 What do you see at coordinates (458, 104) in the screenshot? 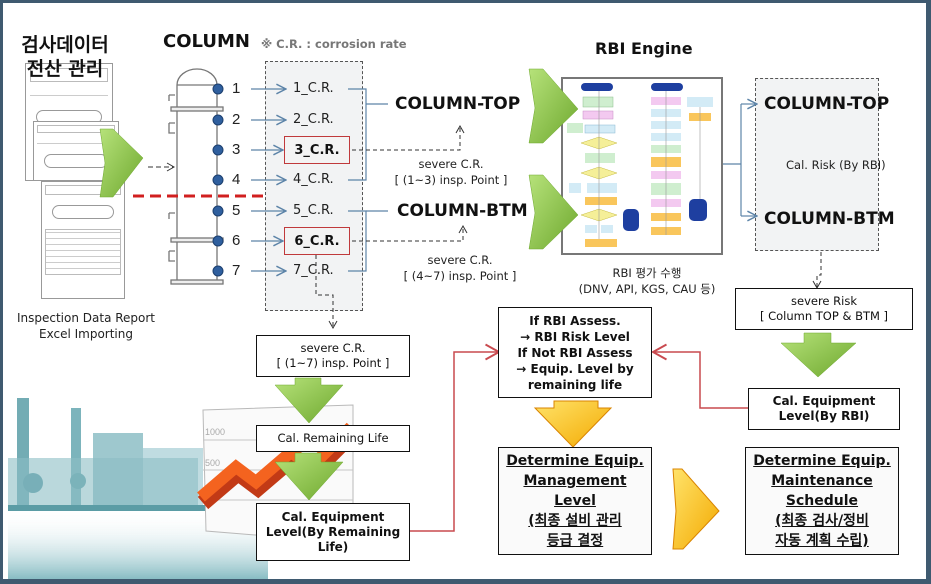
I see `column-top-label: COLUMN-TOP` at bounding box center [458, 104].